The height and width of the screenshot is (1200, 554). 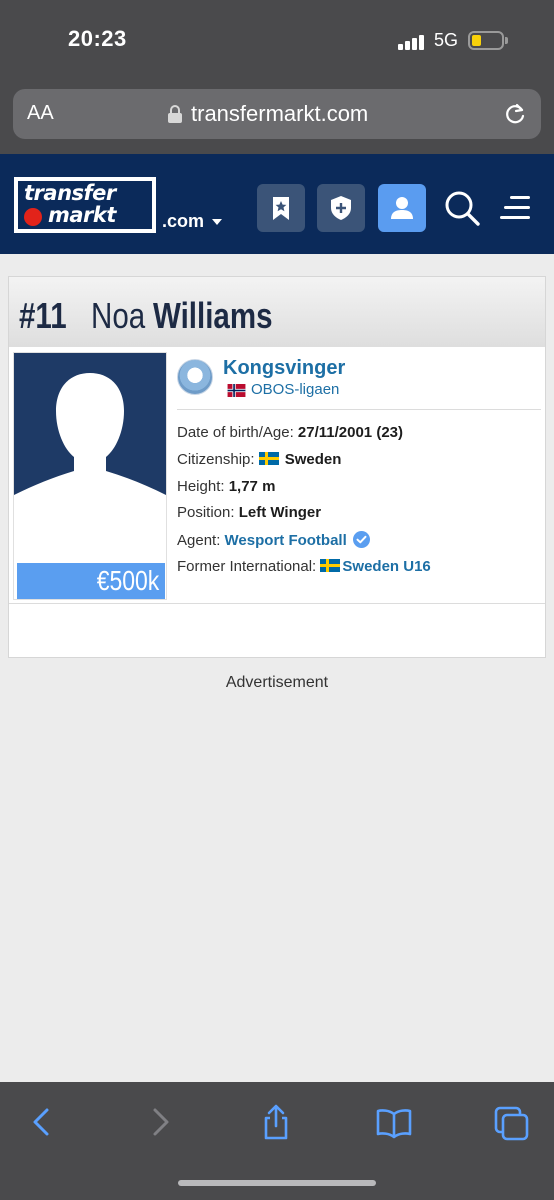 I want to click on position-row: Position: Left Winger, so click(x=249, y=512).